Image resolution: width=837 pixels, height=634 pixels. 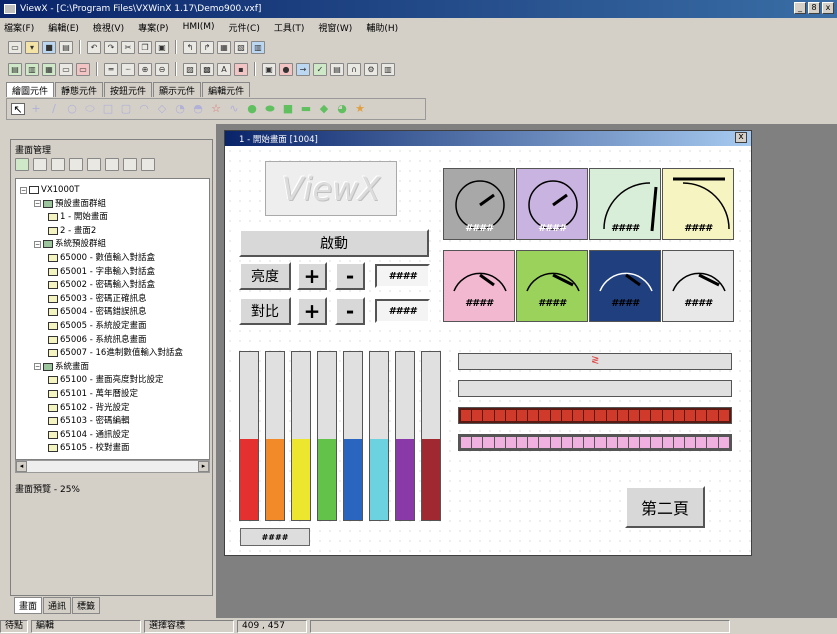 What do you see at coordinates (94, 164) in the screenshot?
I see `paste-screen-icon` at bounding box center [94, 164].